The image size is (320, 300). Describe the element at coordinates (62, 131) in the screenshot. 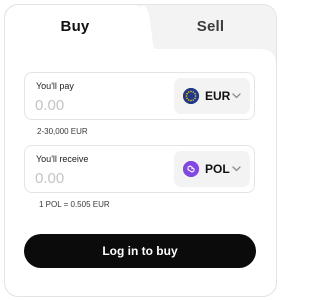

I see `pay-range-hint: 2-30,000 EUR` at that location.